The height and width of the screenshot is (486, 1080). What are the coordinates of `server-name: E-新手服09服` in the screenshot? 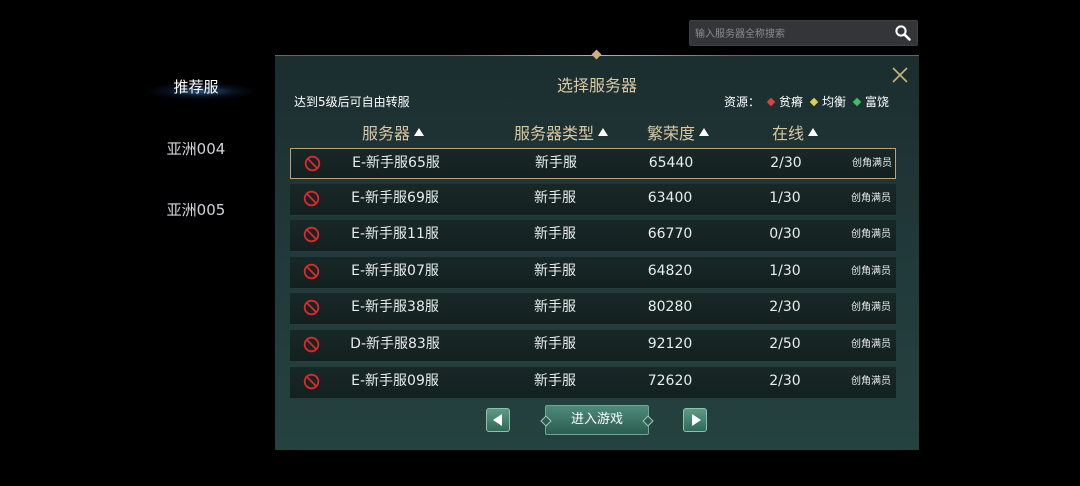 It's located at (395, 380).